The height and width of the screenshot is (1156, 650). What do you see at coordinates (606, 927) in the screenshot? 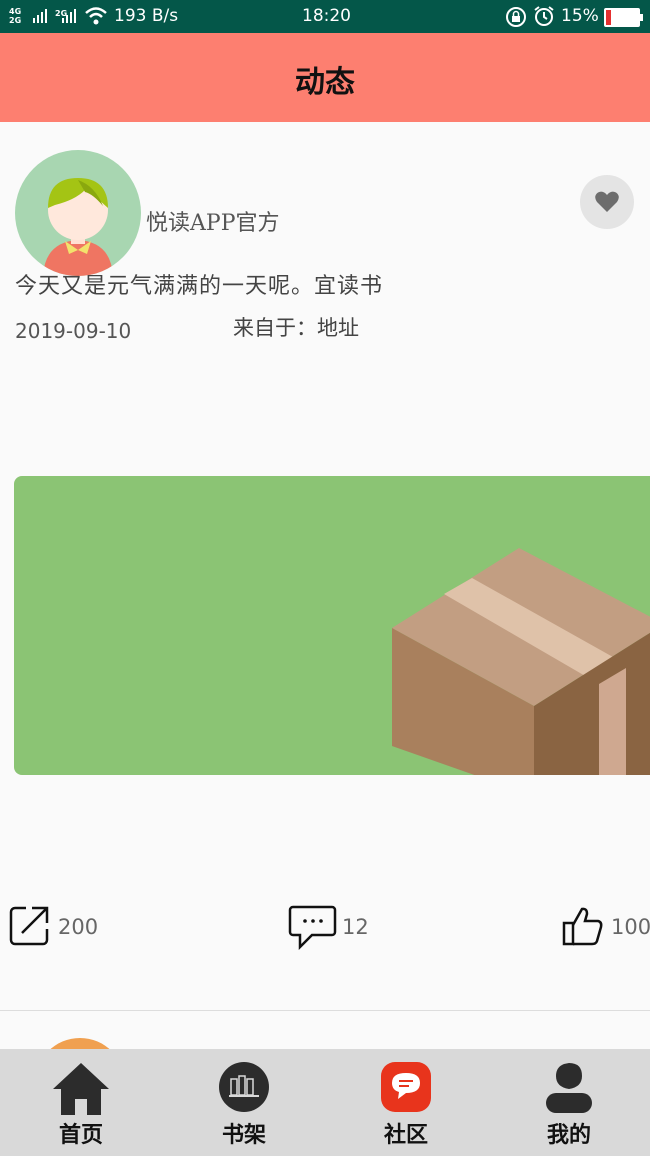
I see `like-action: 100` at bounding box center [606, 927].